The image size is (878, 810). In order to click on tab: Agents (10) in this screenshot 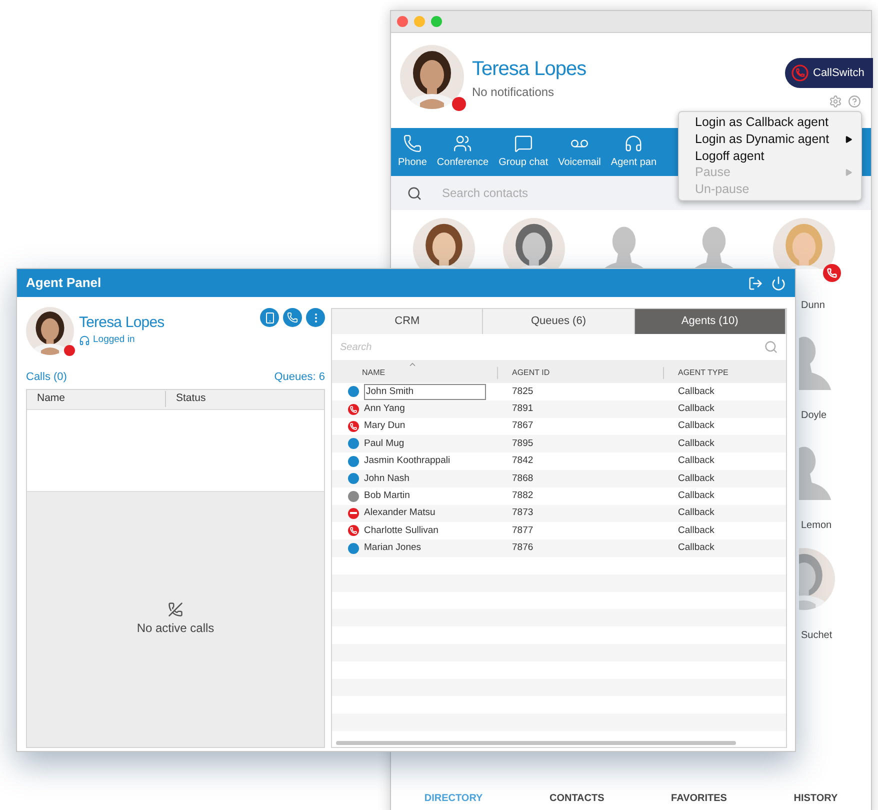, I will do `click(710, 321)`.